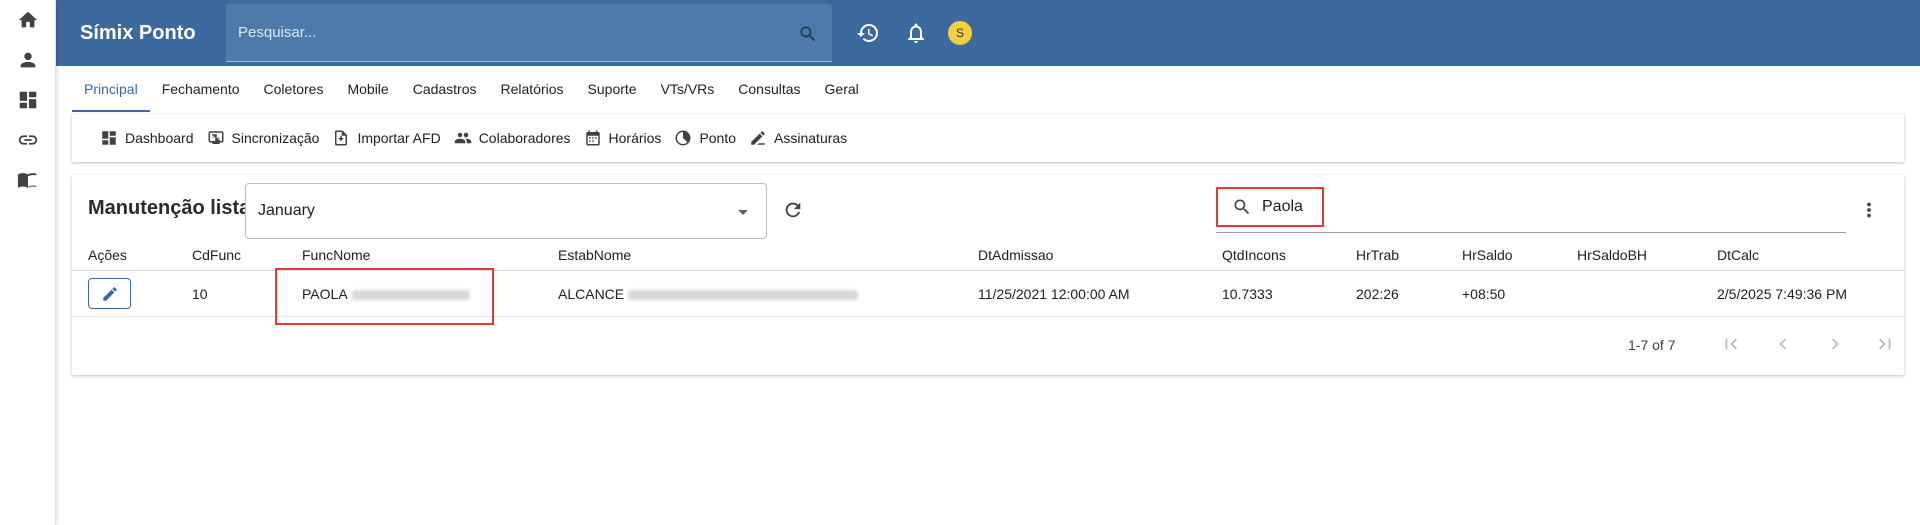 The height and width of the screenshot is (525, 1920). I want to click on filter-field, so click(1531, 210).